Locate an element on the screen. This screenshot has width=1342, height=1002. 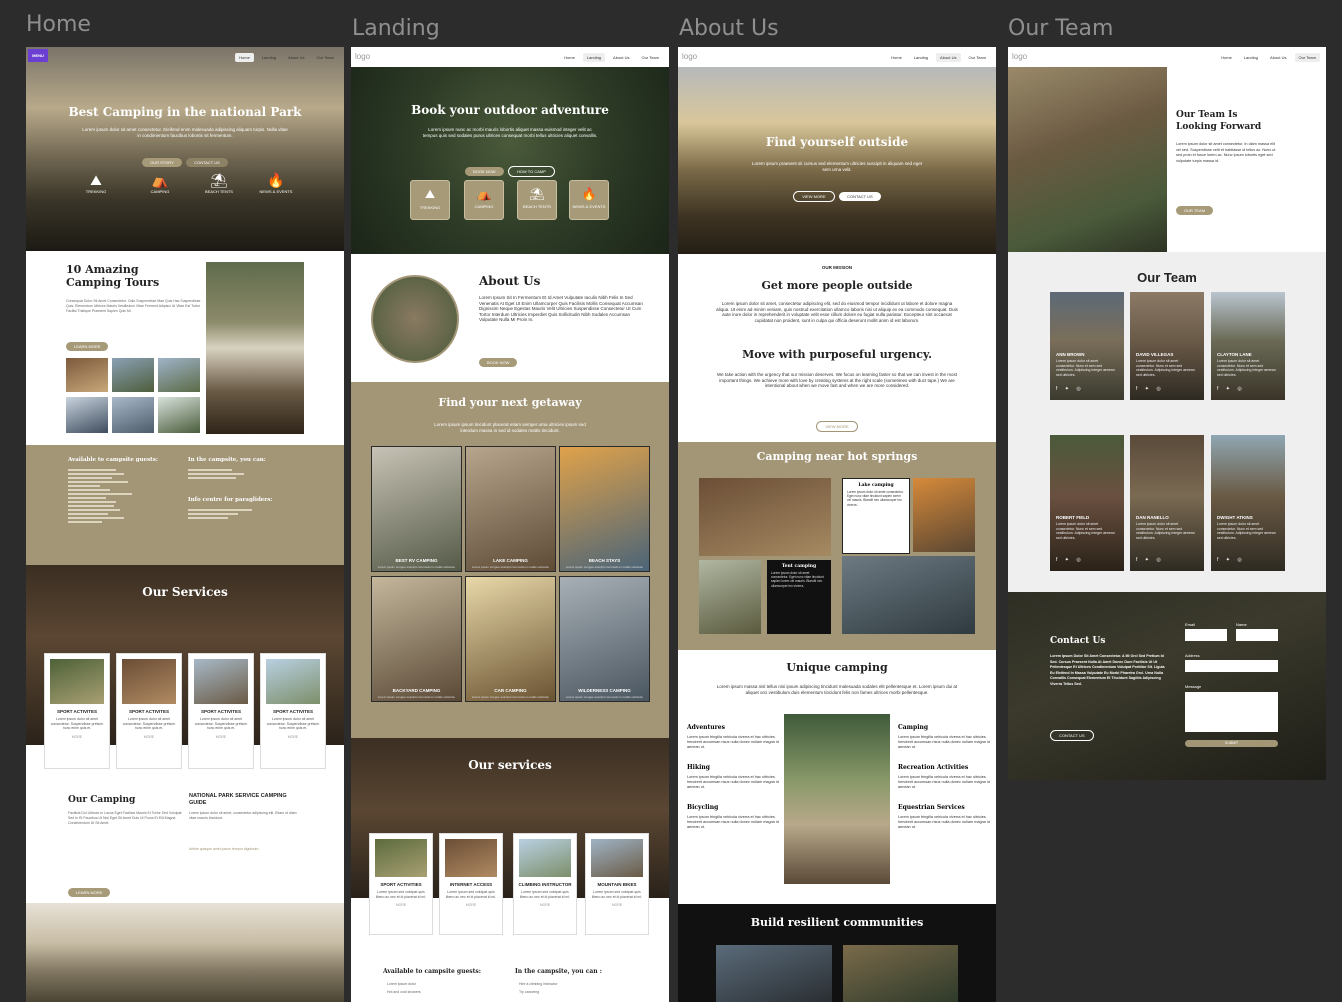
hero-icon-beach: ⛱ BEACH TENTS is located at coordinates (219, 183).